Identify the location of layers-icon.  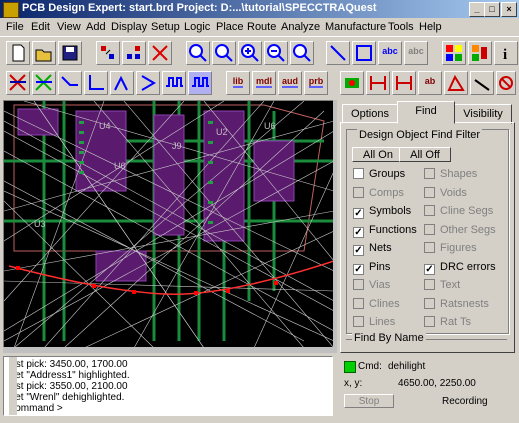
(480, 53).